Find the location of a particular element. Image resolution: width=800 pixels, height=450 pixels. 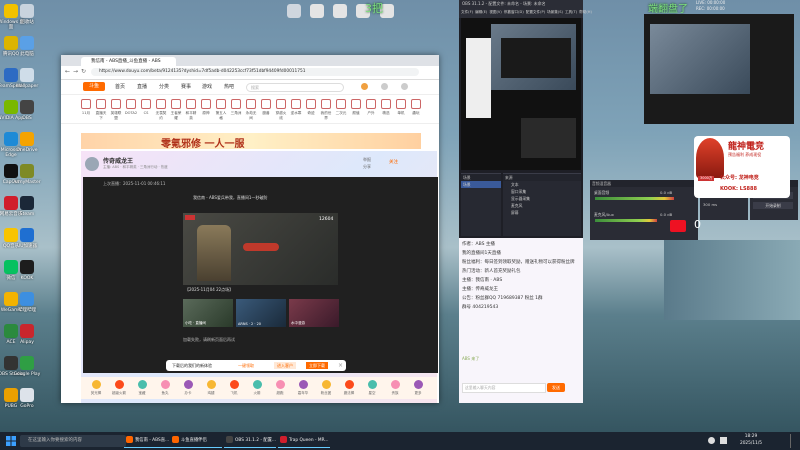

category-item: 直播天下 is located at coordinates (101, 110).